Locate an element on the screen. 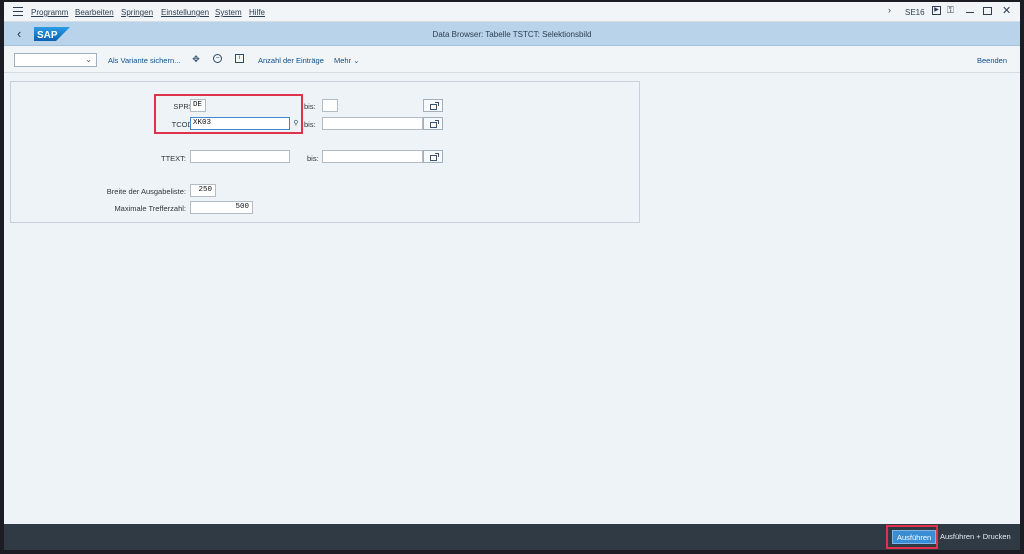 This screenshot has width=1024, height=554. execute-button: Ausführen is located at coordinates (914, 537).